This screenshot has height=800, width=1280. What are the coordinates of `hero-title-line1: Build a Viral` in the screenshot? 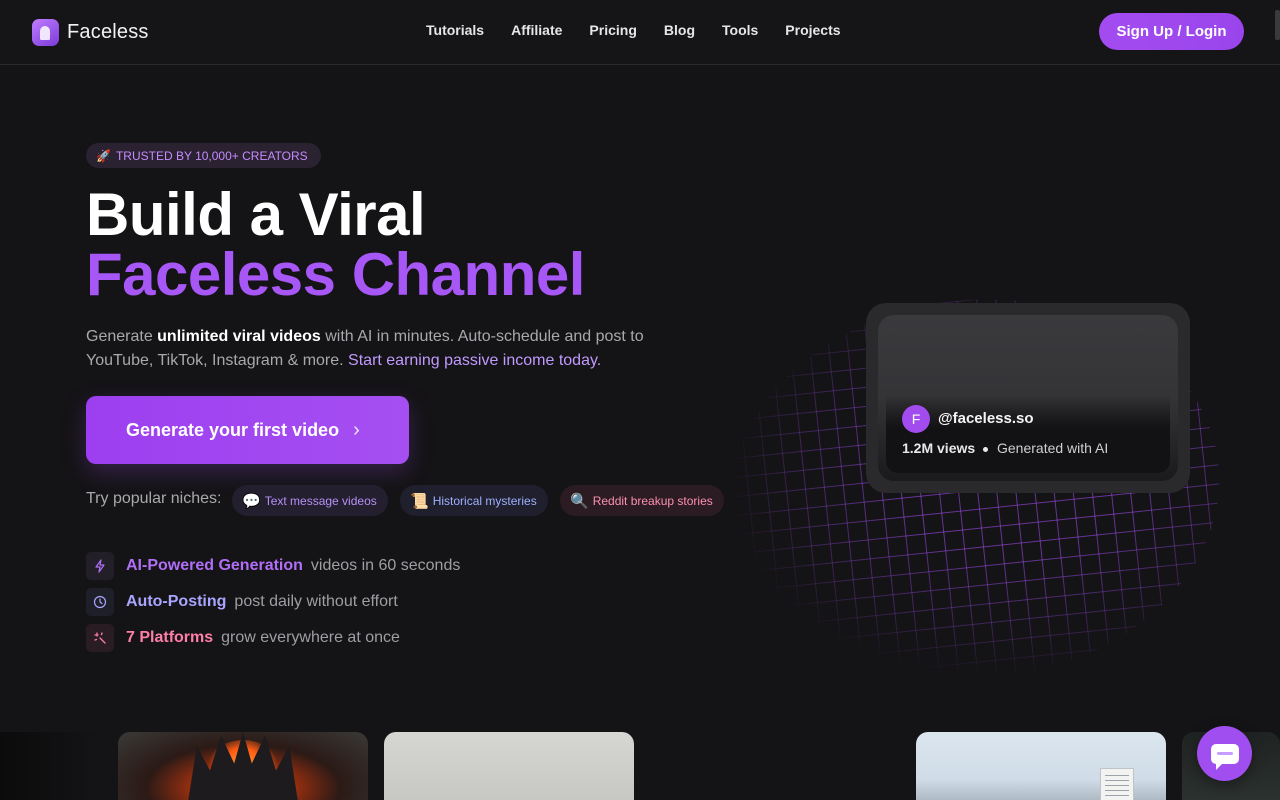 It's located at (256, 214).